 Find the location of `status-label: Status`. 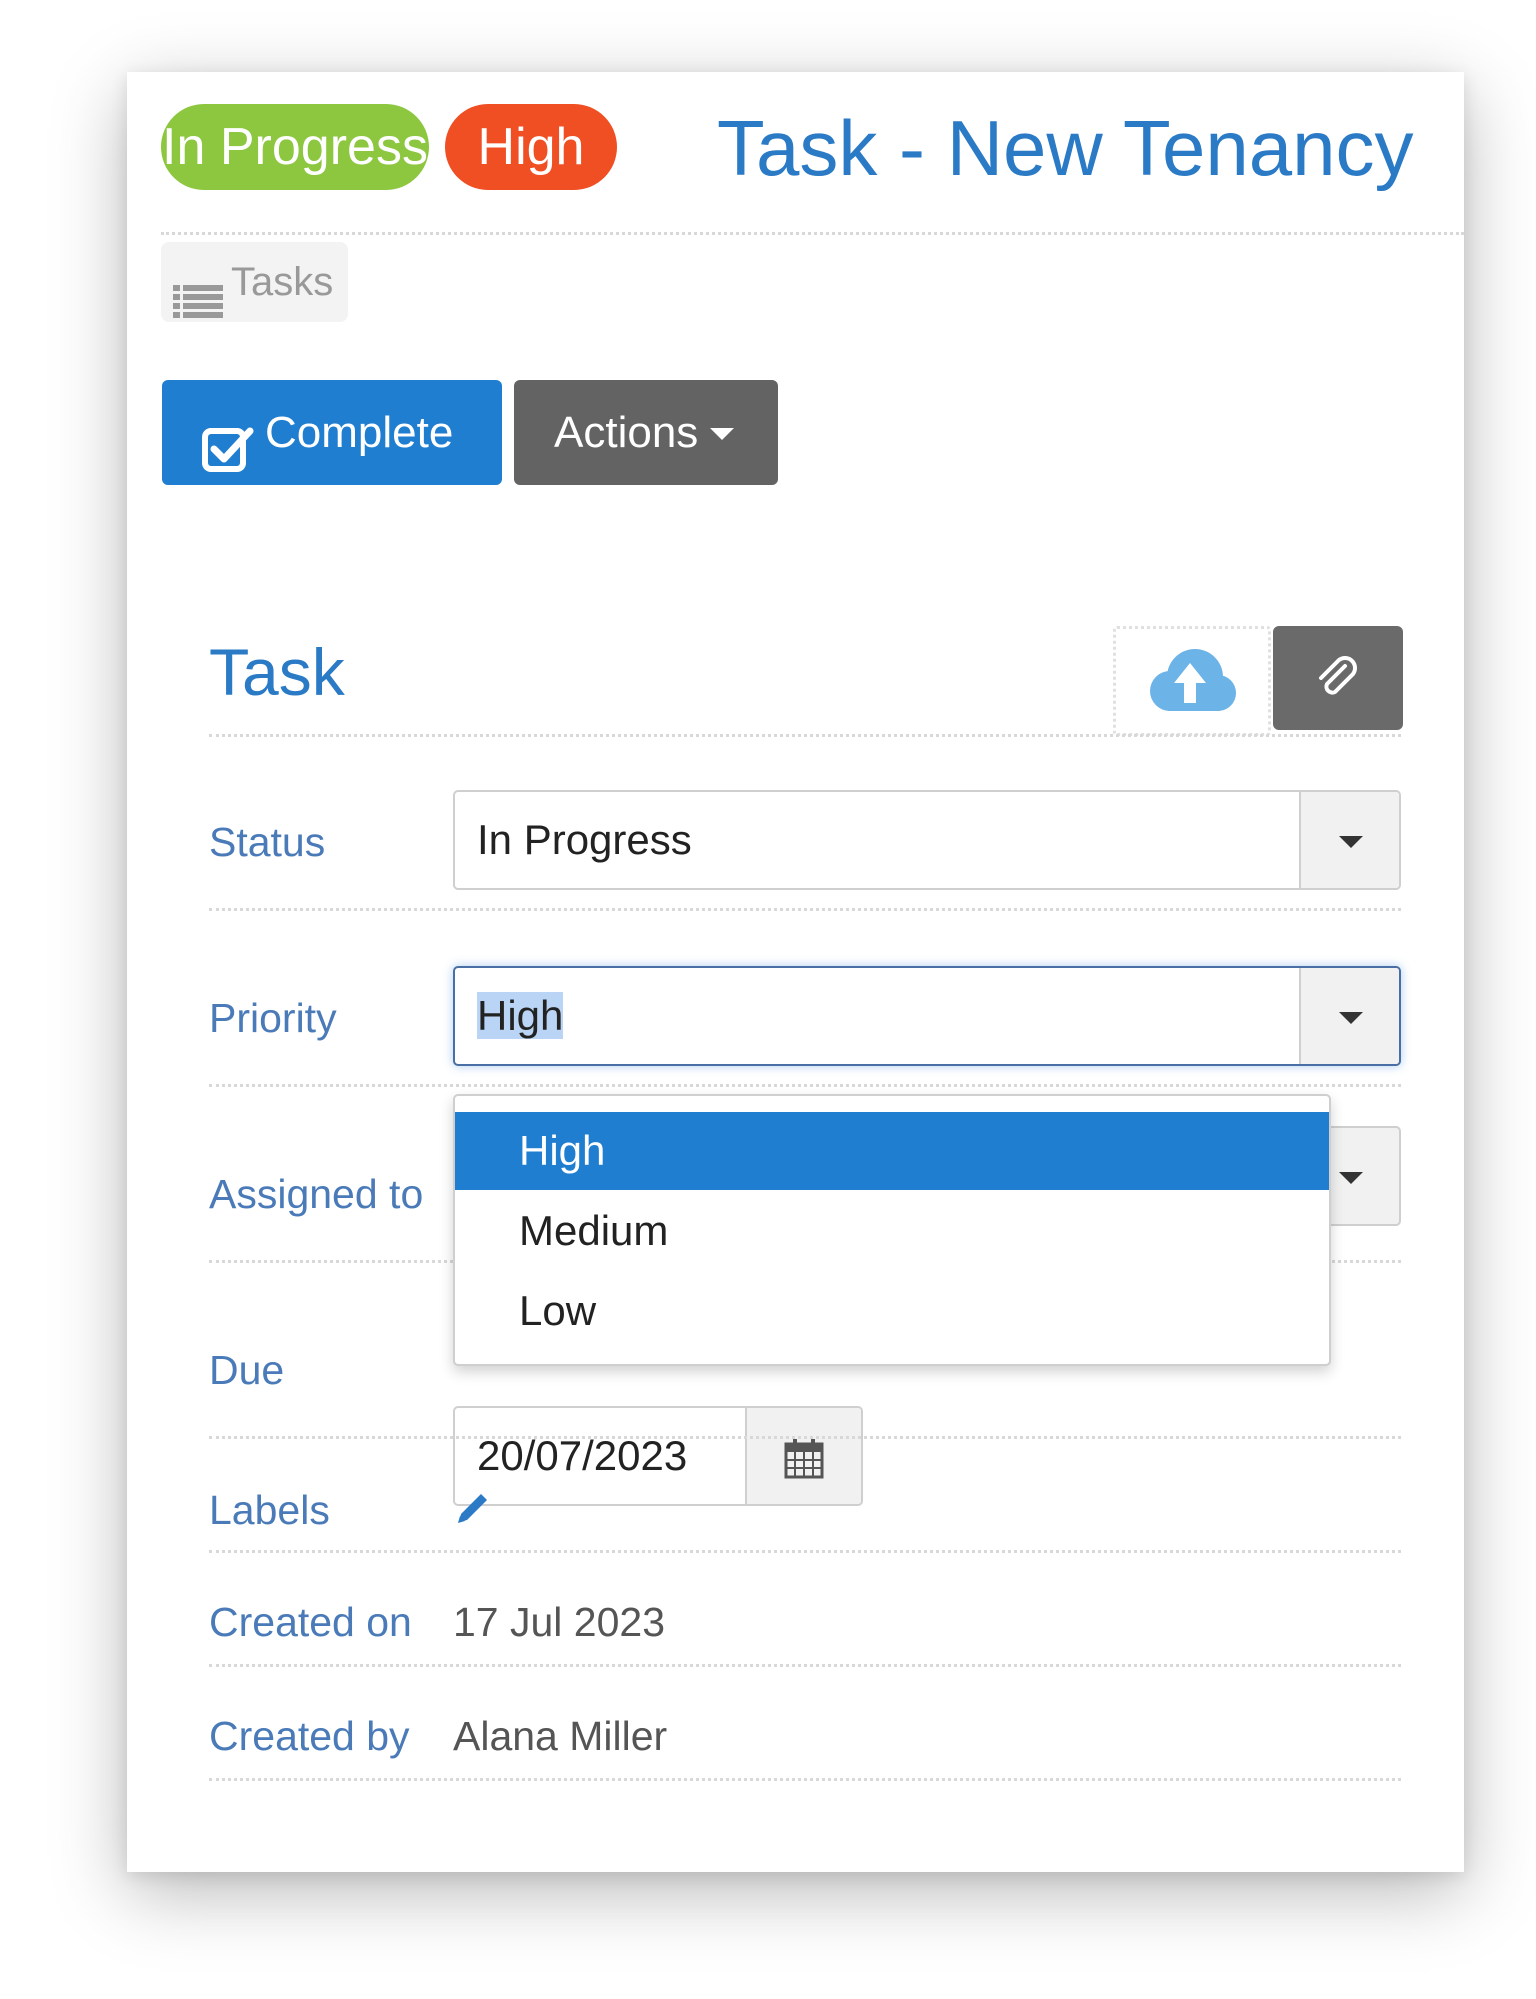

status-label: Status is located at coordinates (267, 842).